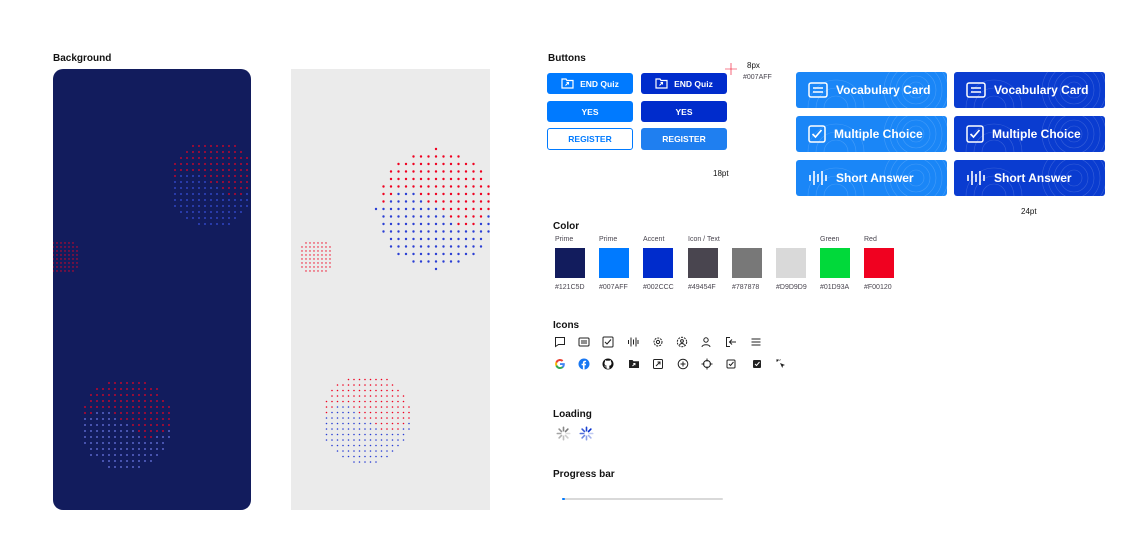 This screenshot has width=1142, height=552. What do you see at coordinates (704, 239) in the screenshot?
I see `swatch-label: Icon / Text` at bounding box center [704, 239].